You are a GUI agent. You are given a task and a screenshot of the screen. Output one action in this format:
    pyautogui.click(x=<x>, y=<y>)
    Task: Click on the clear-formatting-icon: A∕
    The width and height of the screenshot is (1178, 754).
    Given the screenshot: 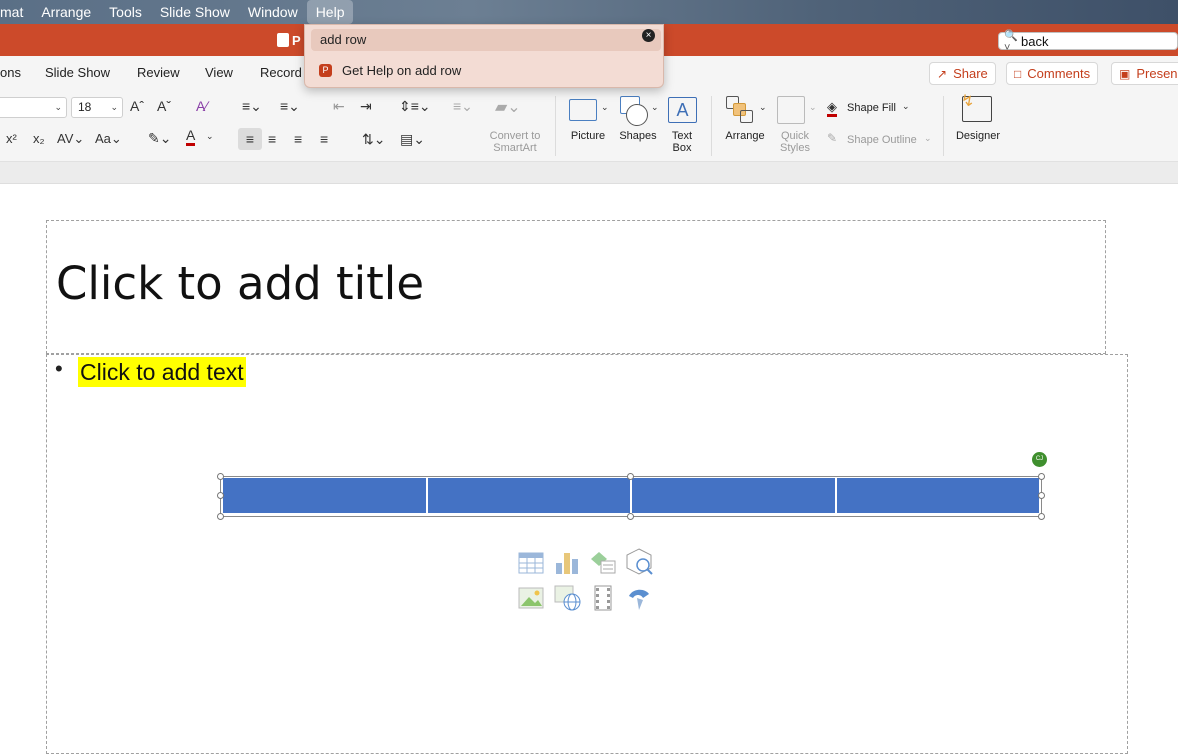 What is the action you would take?
    pyautogui.click(x=202, y=106)
    